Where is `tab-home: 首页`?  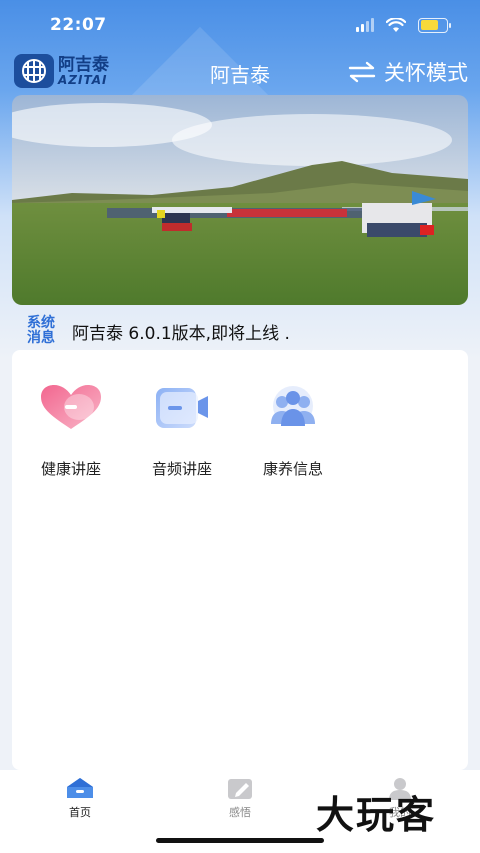
tab-home: 首页 is located at coordinates (80, 798).